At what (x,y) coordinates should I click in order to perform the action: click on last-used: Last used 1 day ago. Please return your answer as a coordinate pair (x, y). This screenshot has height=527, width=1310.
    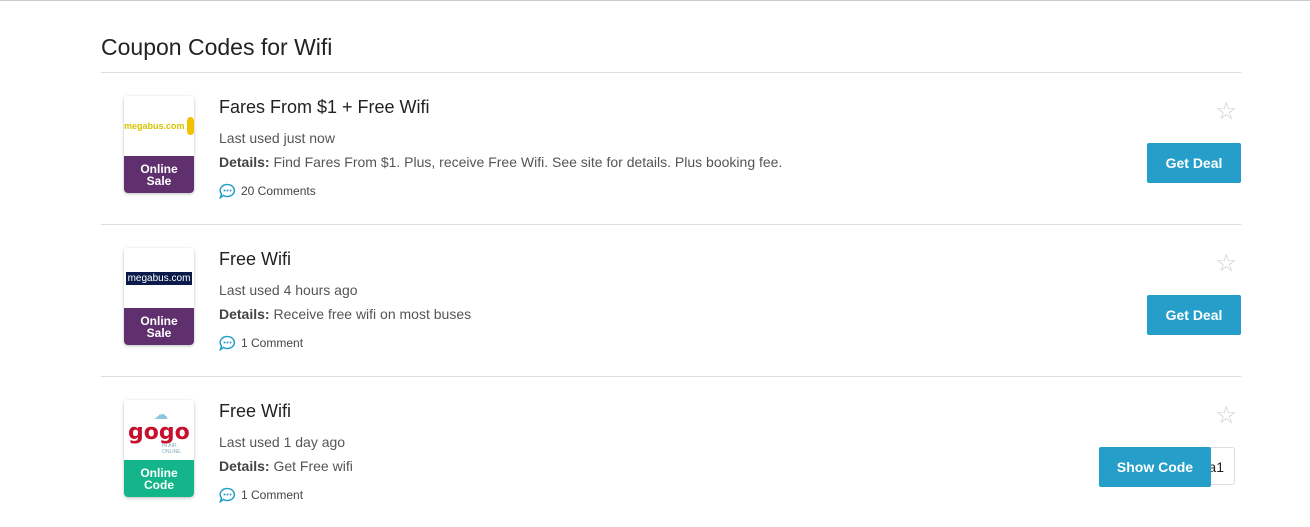
    Looking at the image, I should click on (282, 442).